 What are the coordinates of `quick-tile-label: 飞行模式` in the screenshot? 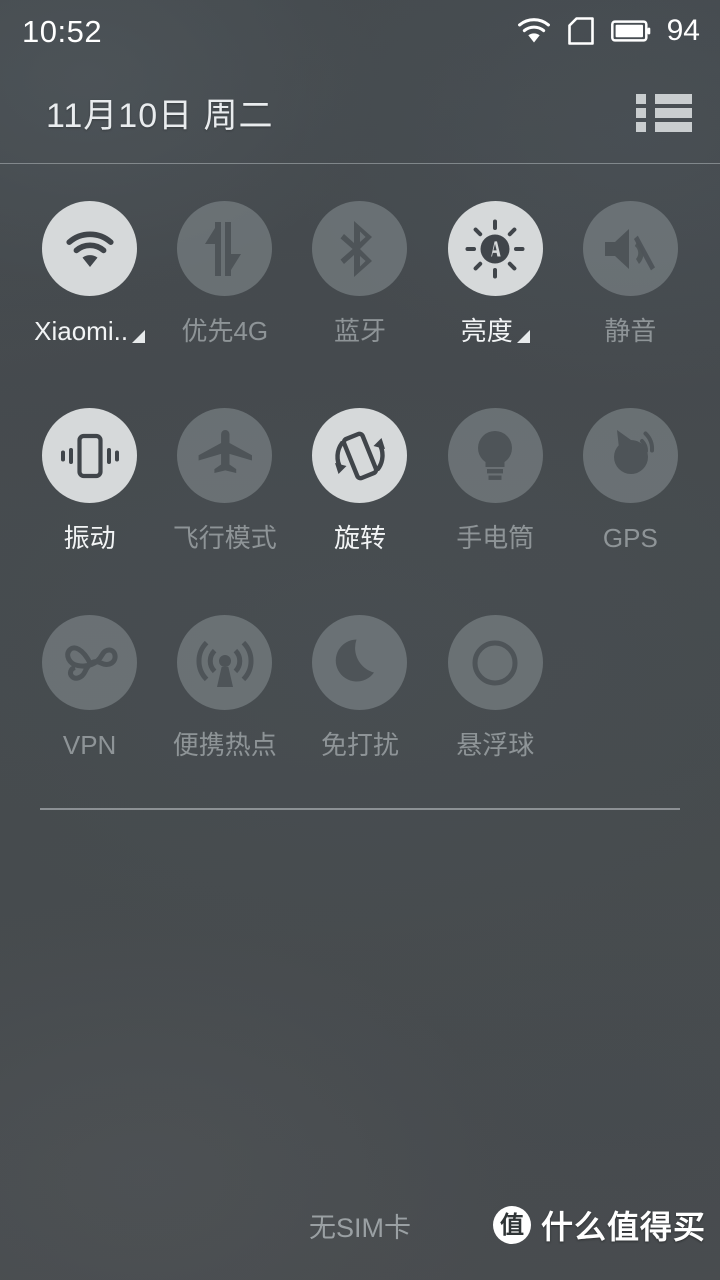 It's located at (224, 538).